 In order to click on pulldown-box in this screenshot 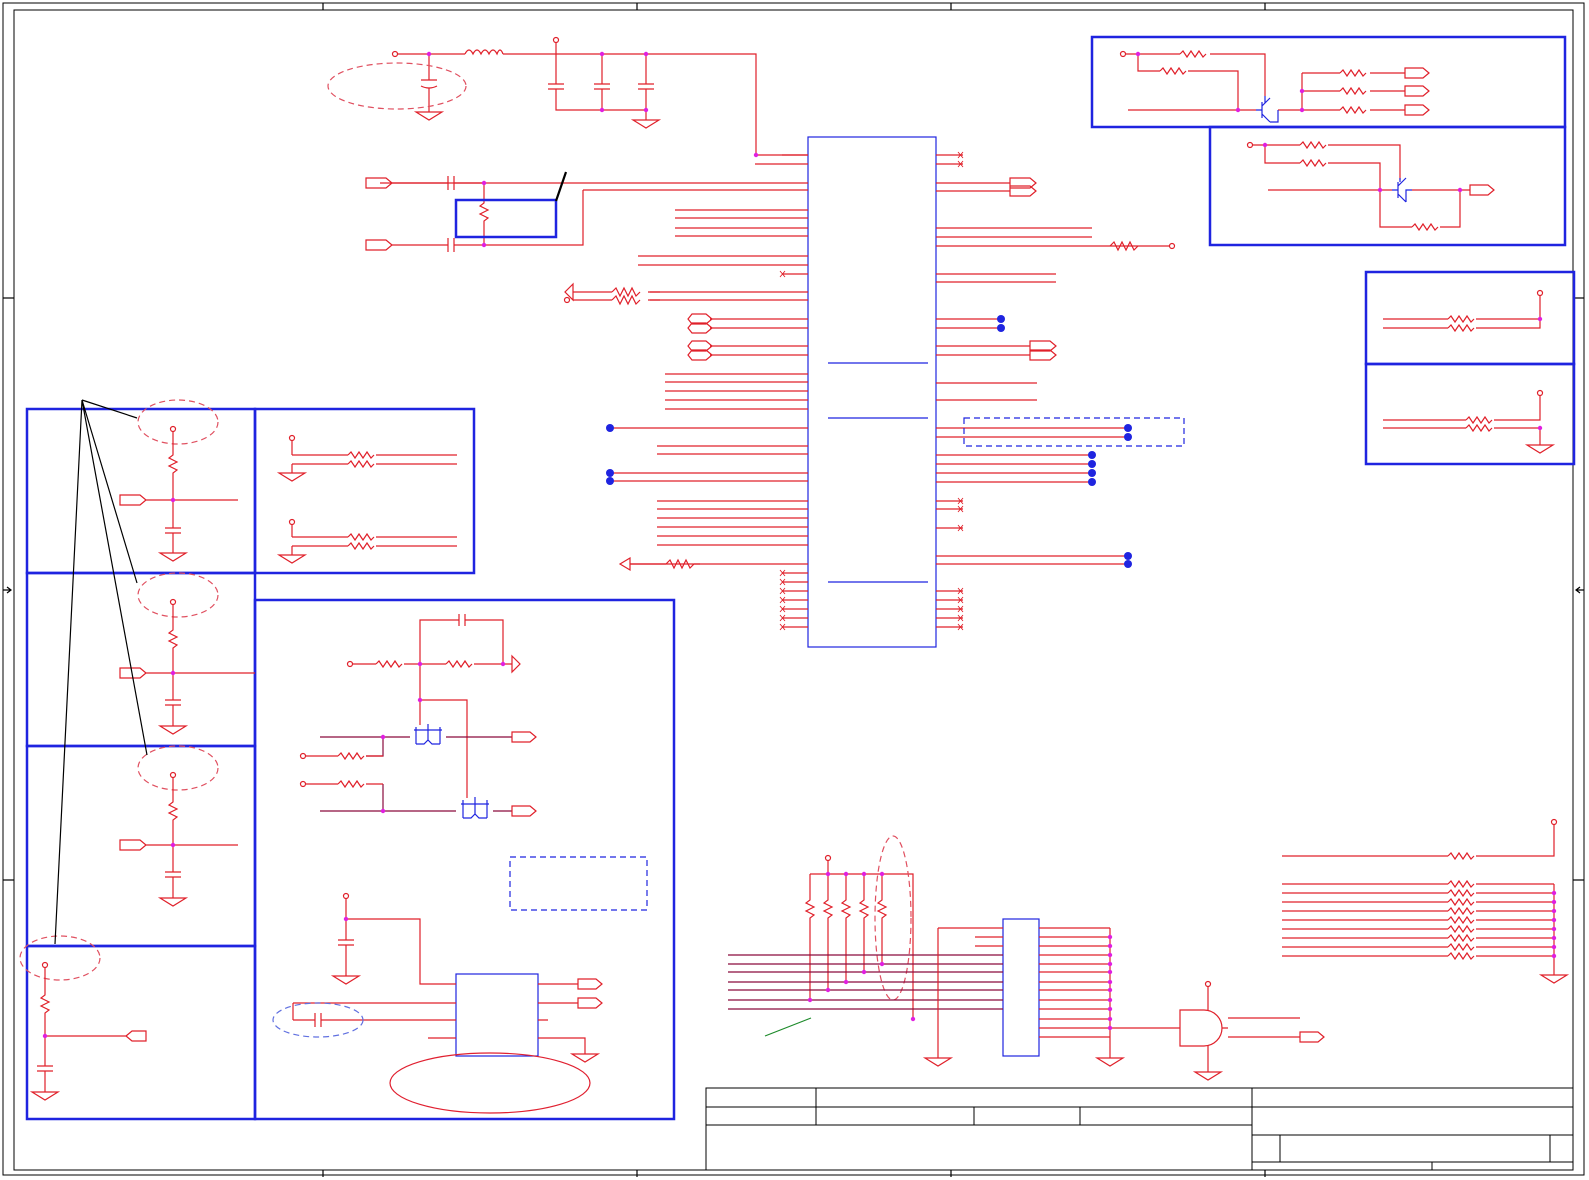, I will do `click(366, 499)`.